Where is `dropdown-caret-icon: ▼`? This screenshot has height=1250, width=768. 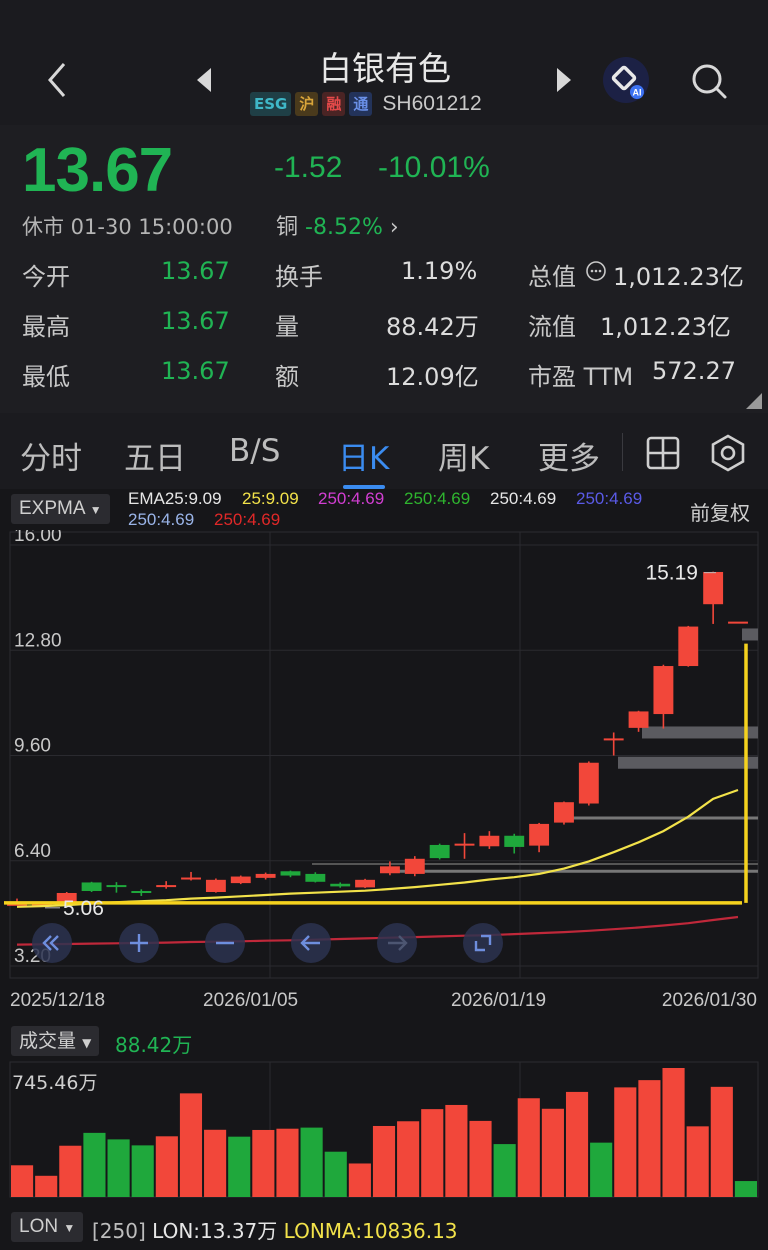
dropdown-caret-icon: ▼ is located at coordinates (87, 1043).